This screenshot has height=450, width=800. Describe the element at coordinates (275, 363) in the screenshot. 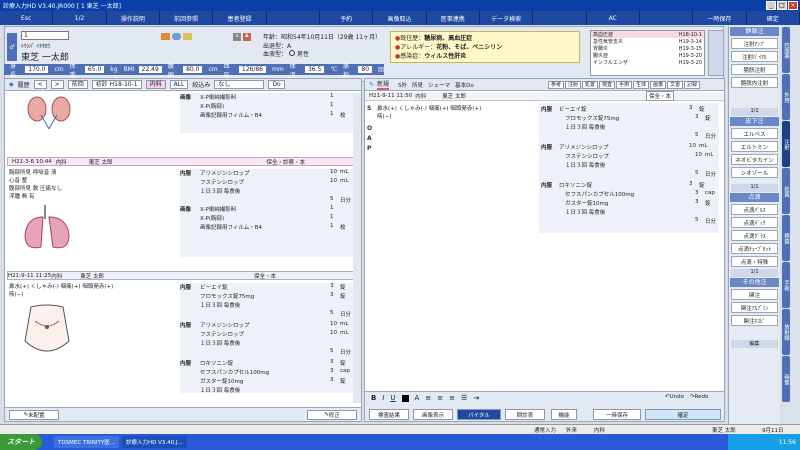

I see `list-item: ロキソニン錠 3 錠` at that location.